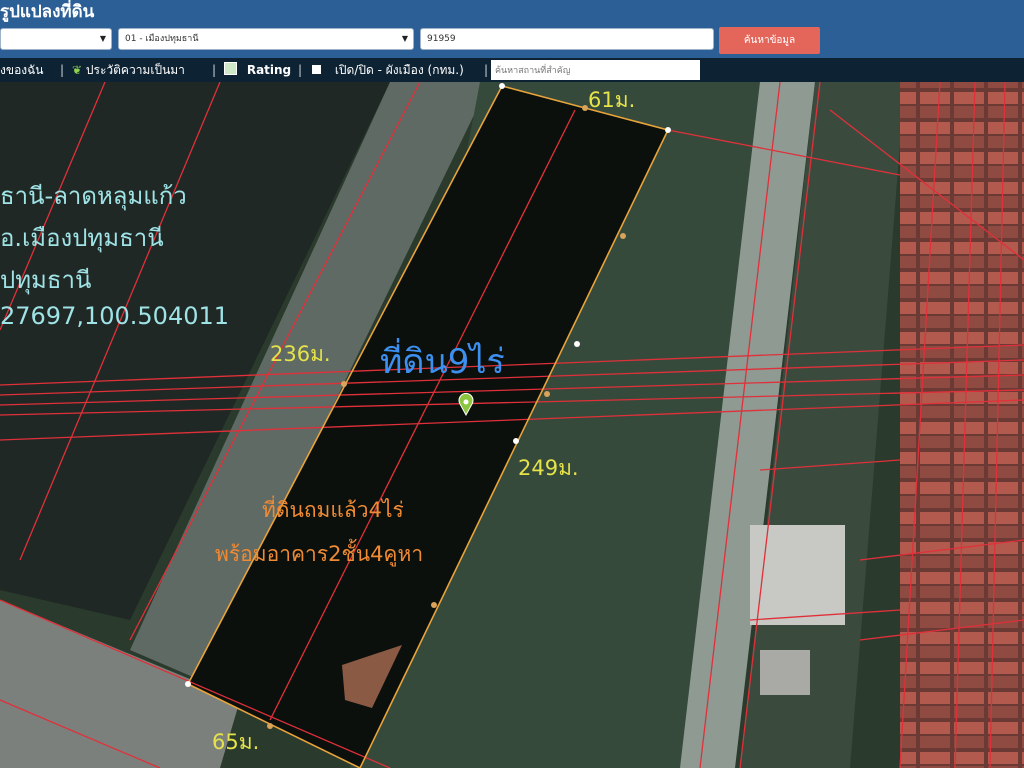  I want to click on housing-estate, so click(962, 425).